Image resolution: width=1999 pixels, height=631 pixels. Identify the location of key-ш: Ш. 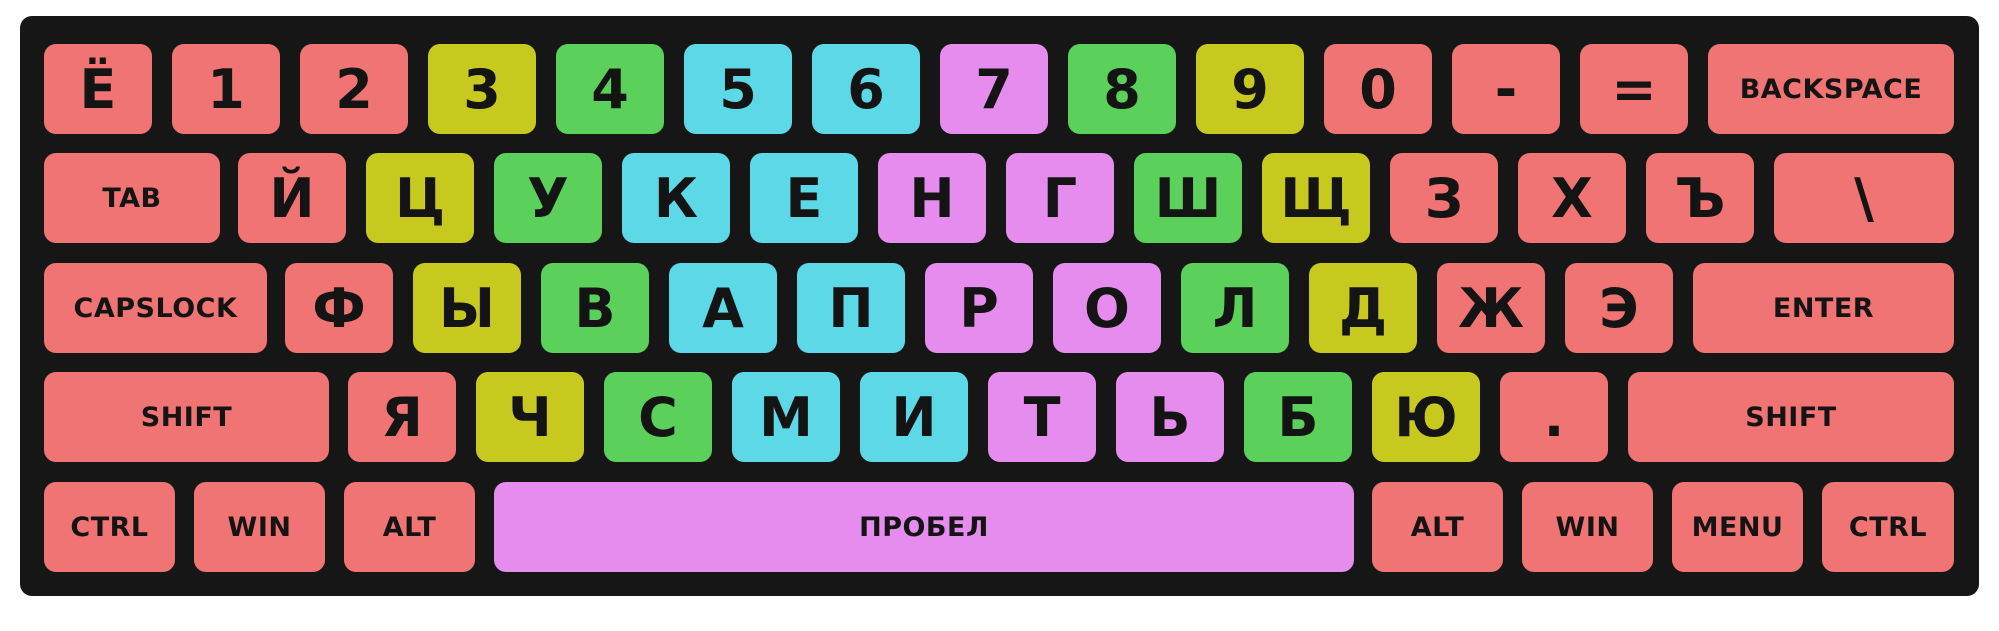
(1188, 198).